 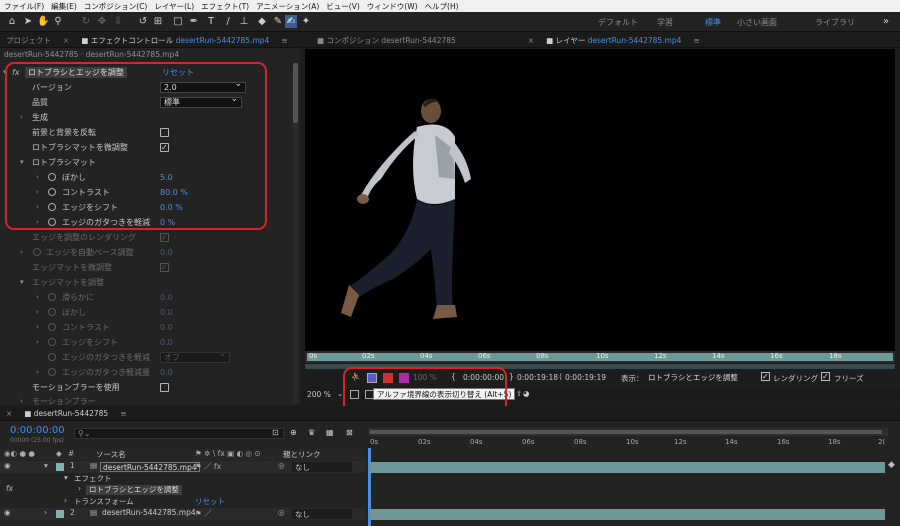 What do you see at coordinates (194, 21) in the screenshot?
I see `pen-tool-icon: ✒` at bounding box center [194, 21].